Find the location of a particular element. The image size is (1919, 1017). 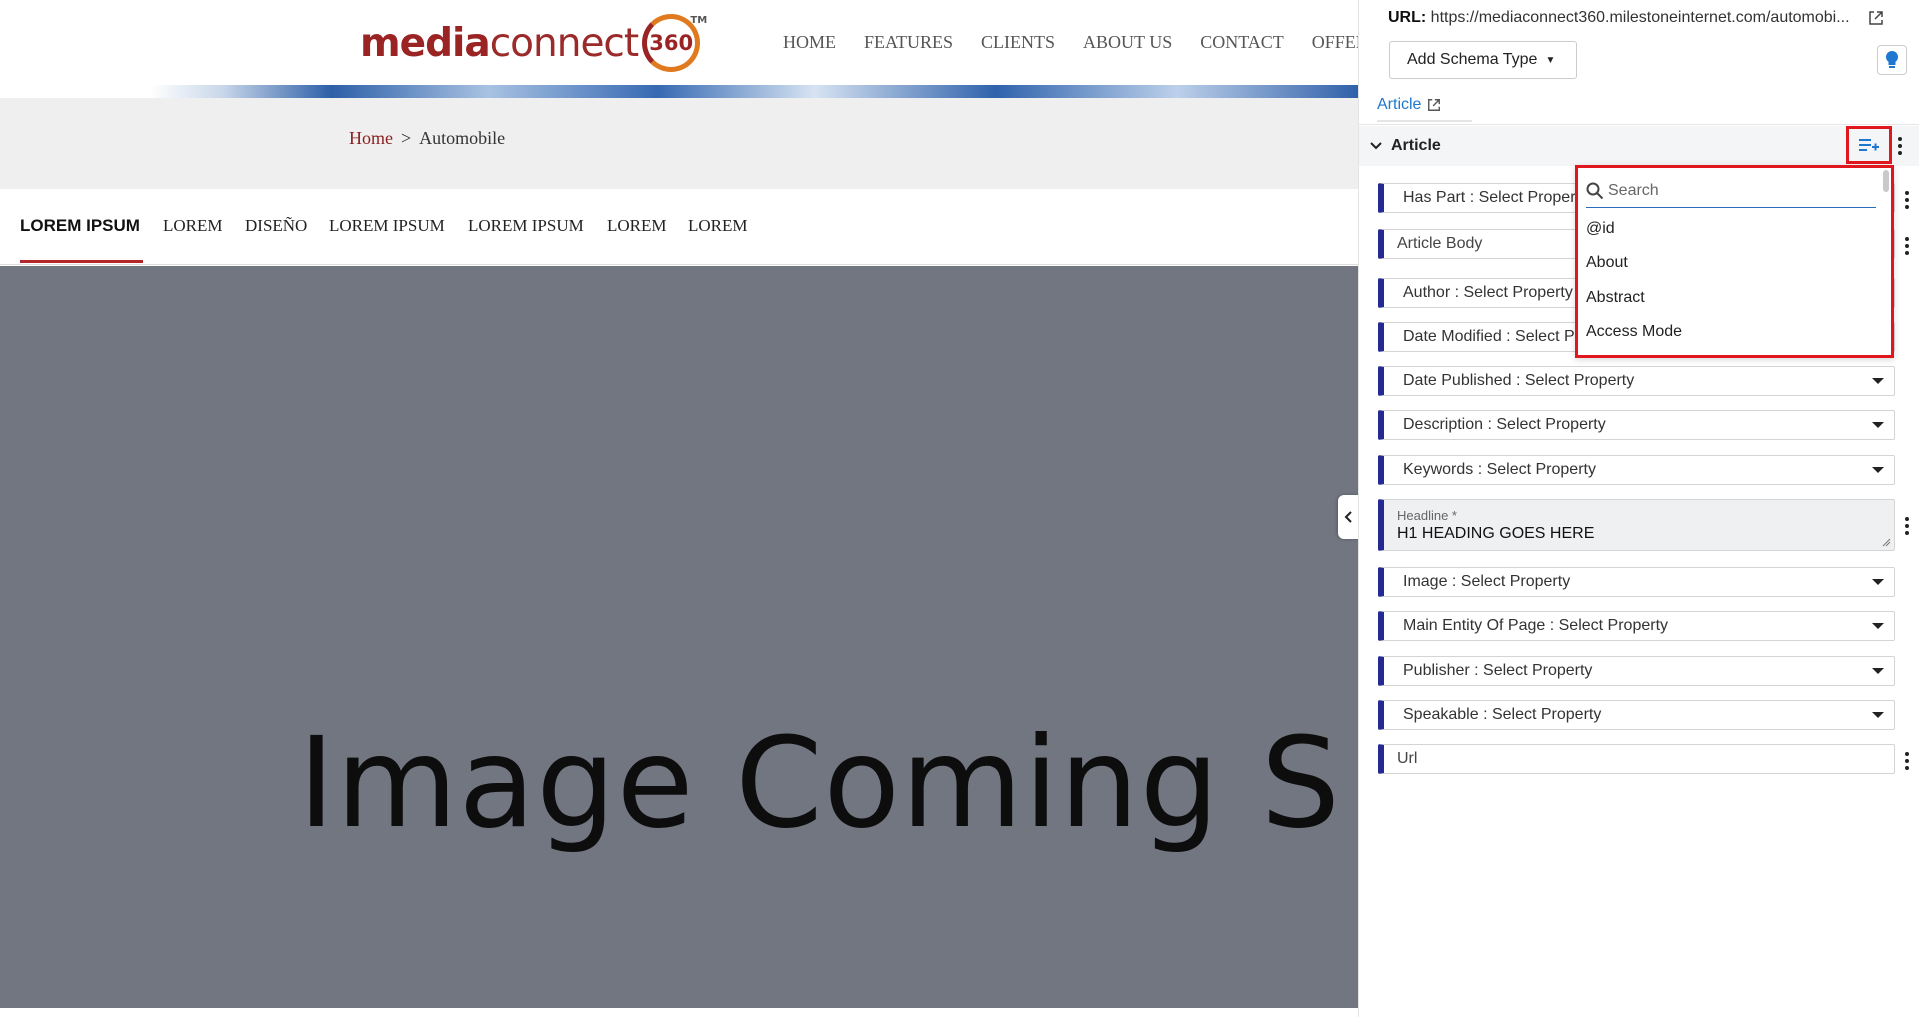

dropdown-scrollbar is located at coordinates (1886, 181).